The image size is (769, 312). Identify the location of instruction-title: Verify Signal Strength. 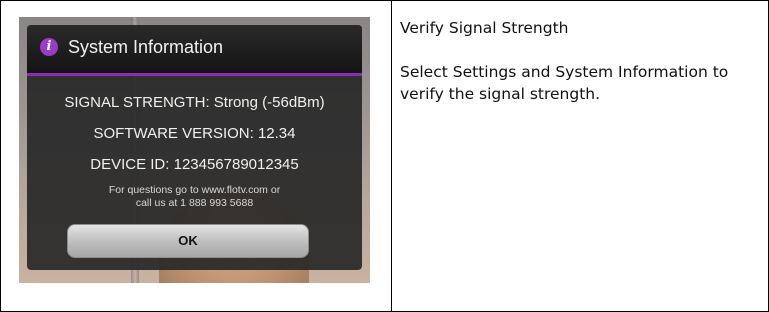
(484, 28).